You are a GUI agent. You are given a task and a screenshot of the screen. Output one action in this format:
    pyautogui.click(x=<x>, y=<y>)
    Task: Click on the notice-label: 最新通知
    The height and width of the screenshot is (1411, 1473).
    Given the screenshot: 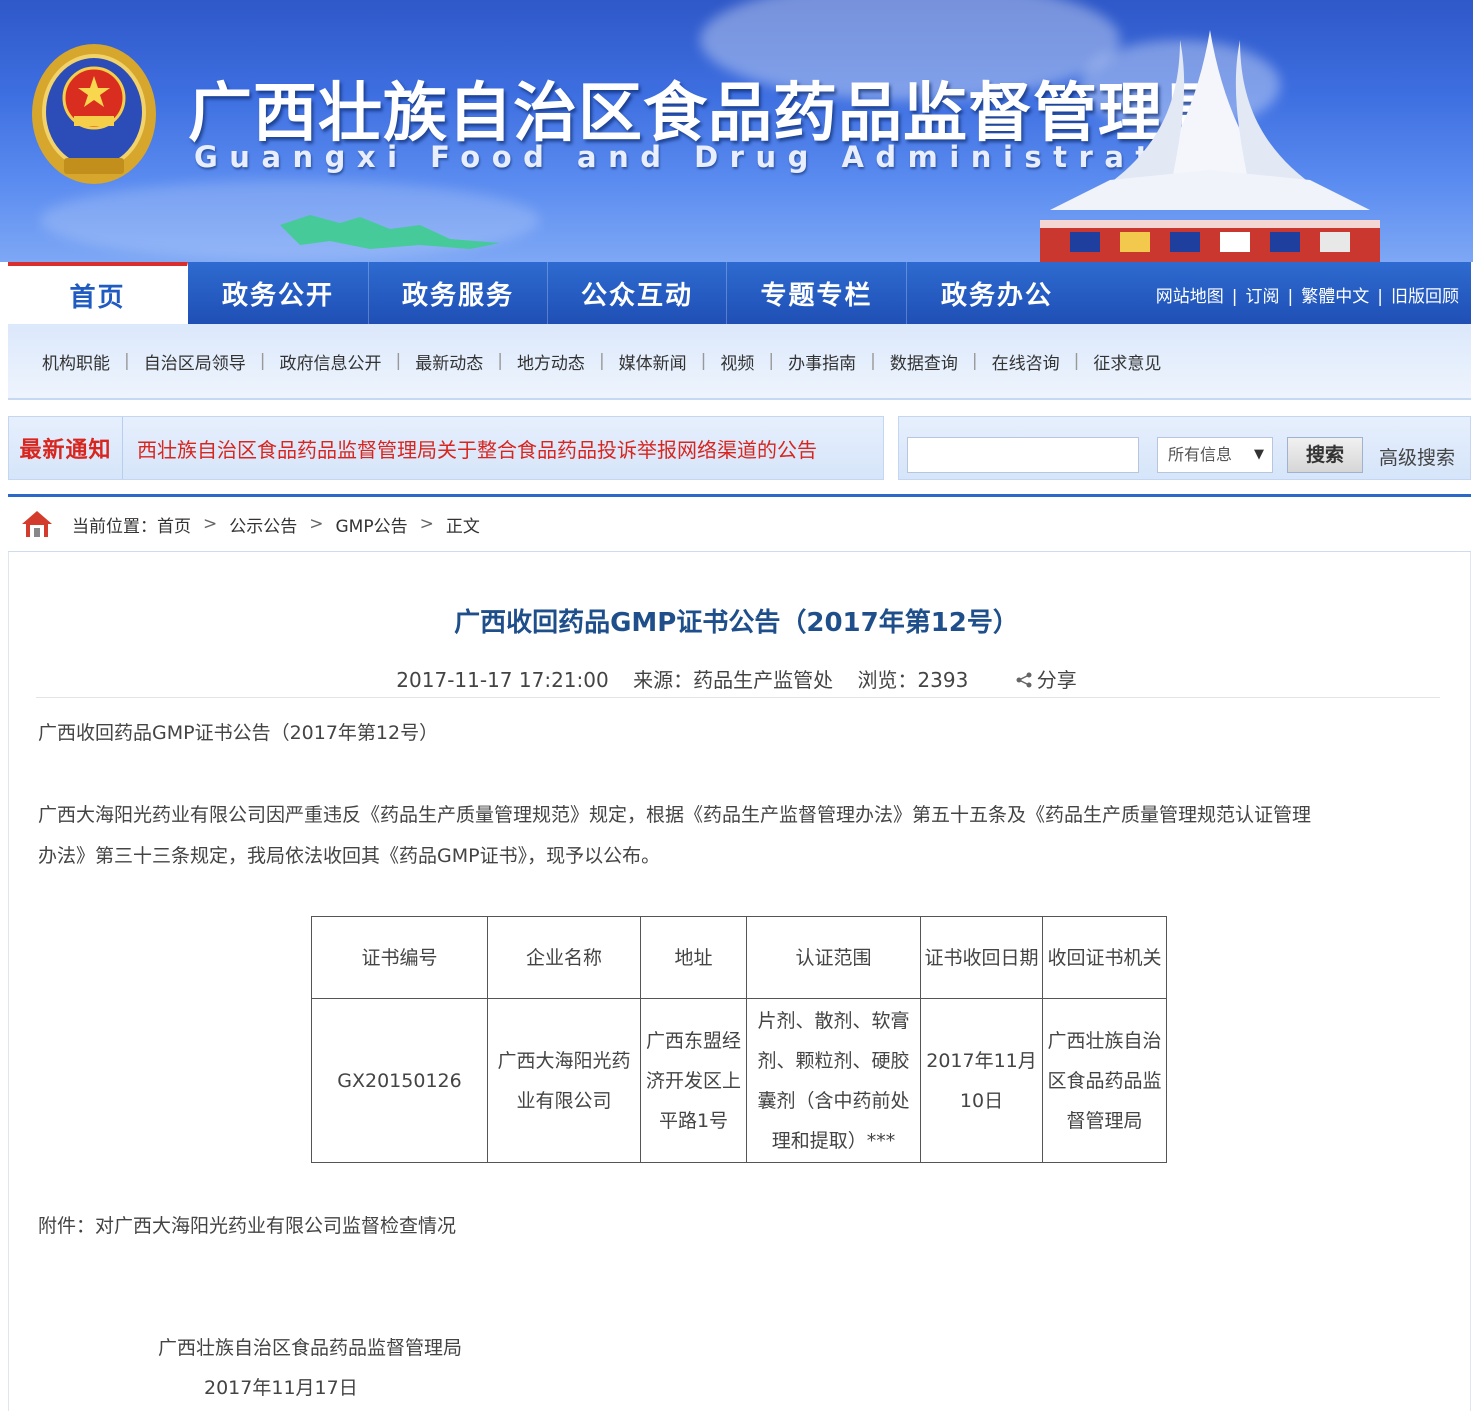 What is the action you would take?
    pyautogui.click(x=66, y=448)
    